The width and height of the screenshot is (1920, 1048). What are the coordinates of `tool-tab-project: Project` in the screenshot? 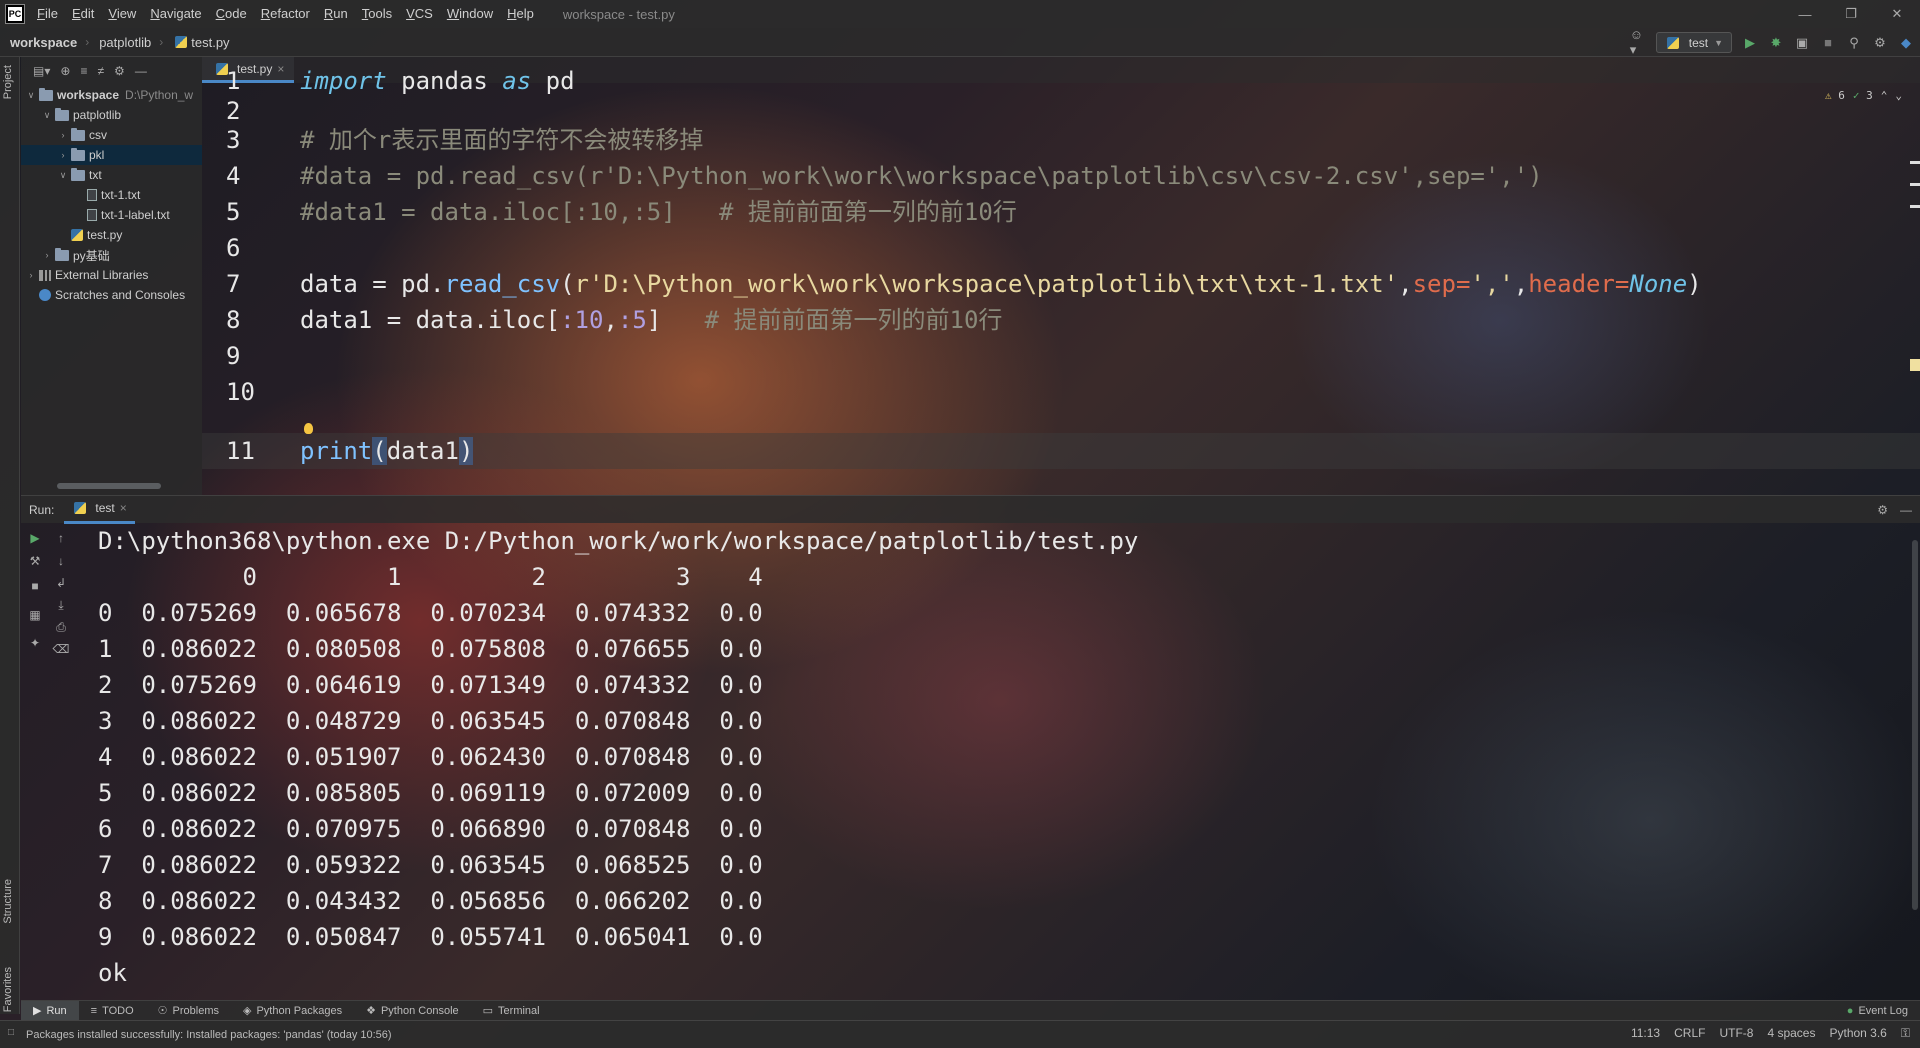 It's located at (8, 82).